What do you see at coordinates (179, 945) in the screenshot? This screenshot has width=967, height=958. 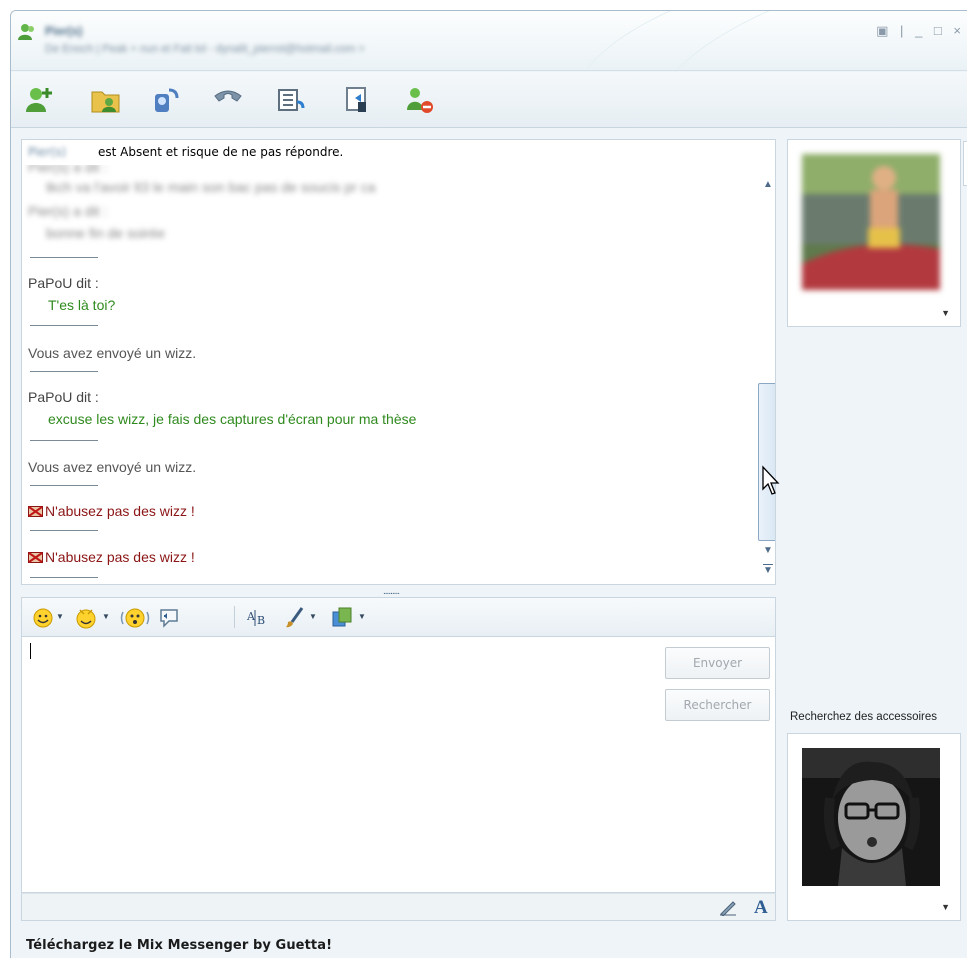 I see `ad-banner-link: Téléchargez le Mix Messenger by Guetta!` at bounding box center [179, 945].